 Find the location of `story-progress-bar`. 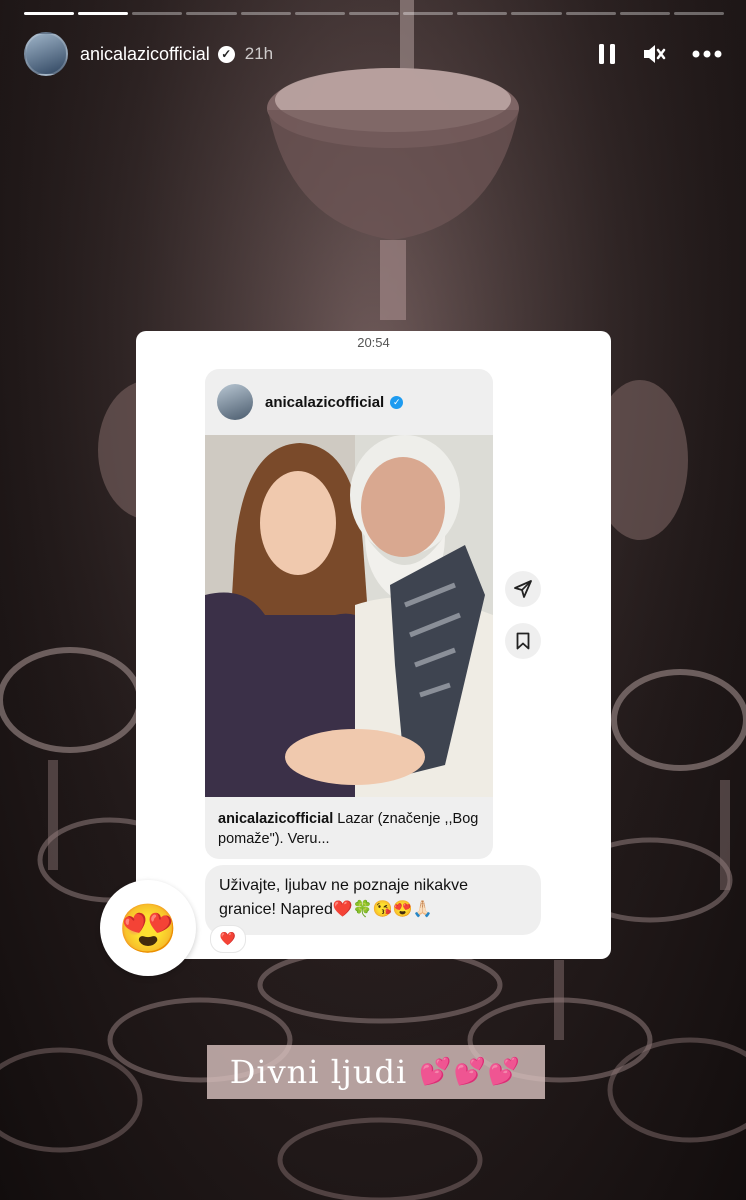

story-progress-bar is located at coordinates (374, 13).